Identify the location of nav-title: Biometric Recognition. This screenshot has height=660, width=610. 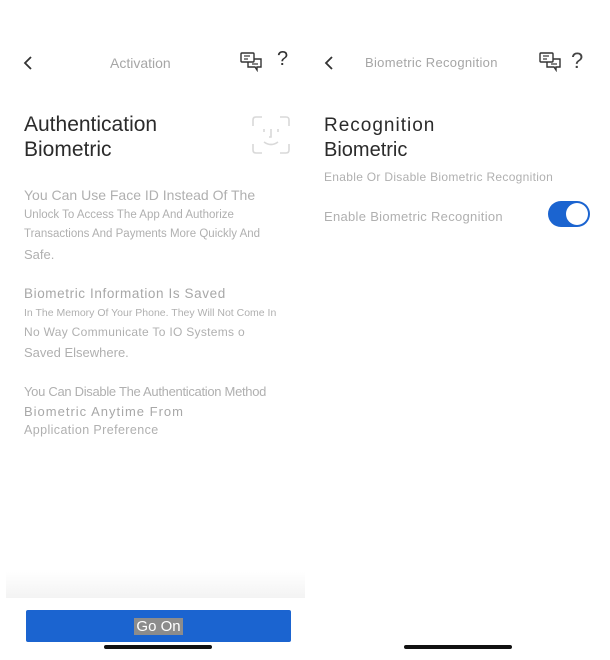
(431, 62).